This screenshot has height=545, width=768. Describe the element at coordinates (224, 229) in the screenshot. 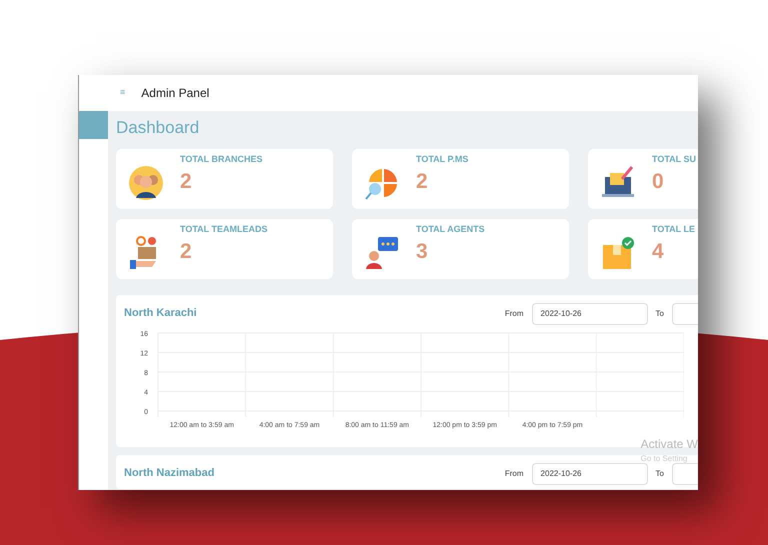

I see `stat-label: TOTAL TEAMLEADS` at that location.